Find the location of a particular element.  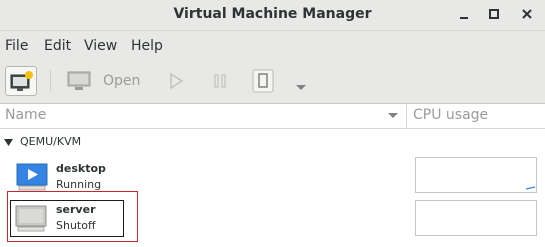

column-divider is located at coordinates (406, 116).